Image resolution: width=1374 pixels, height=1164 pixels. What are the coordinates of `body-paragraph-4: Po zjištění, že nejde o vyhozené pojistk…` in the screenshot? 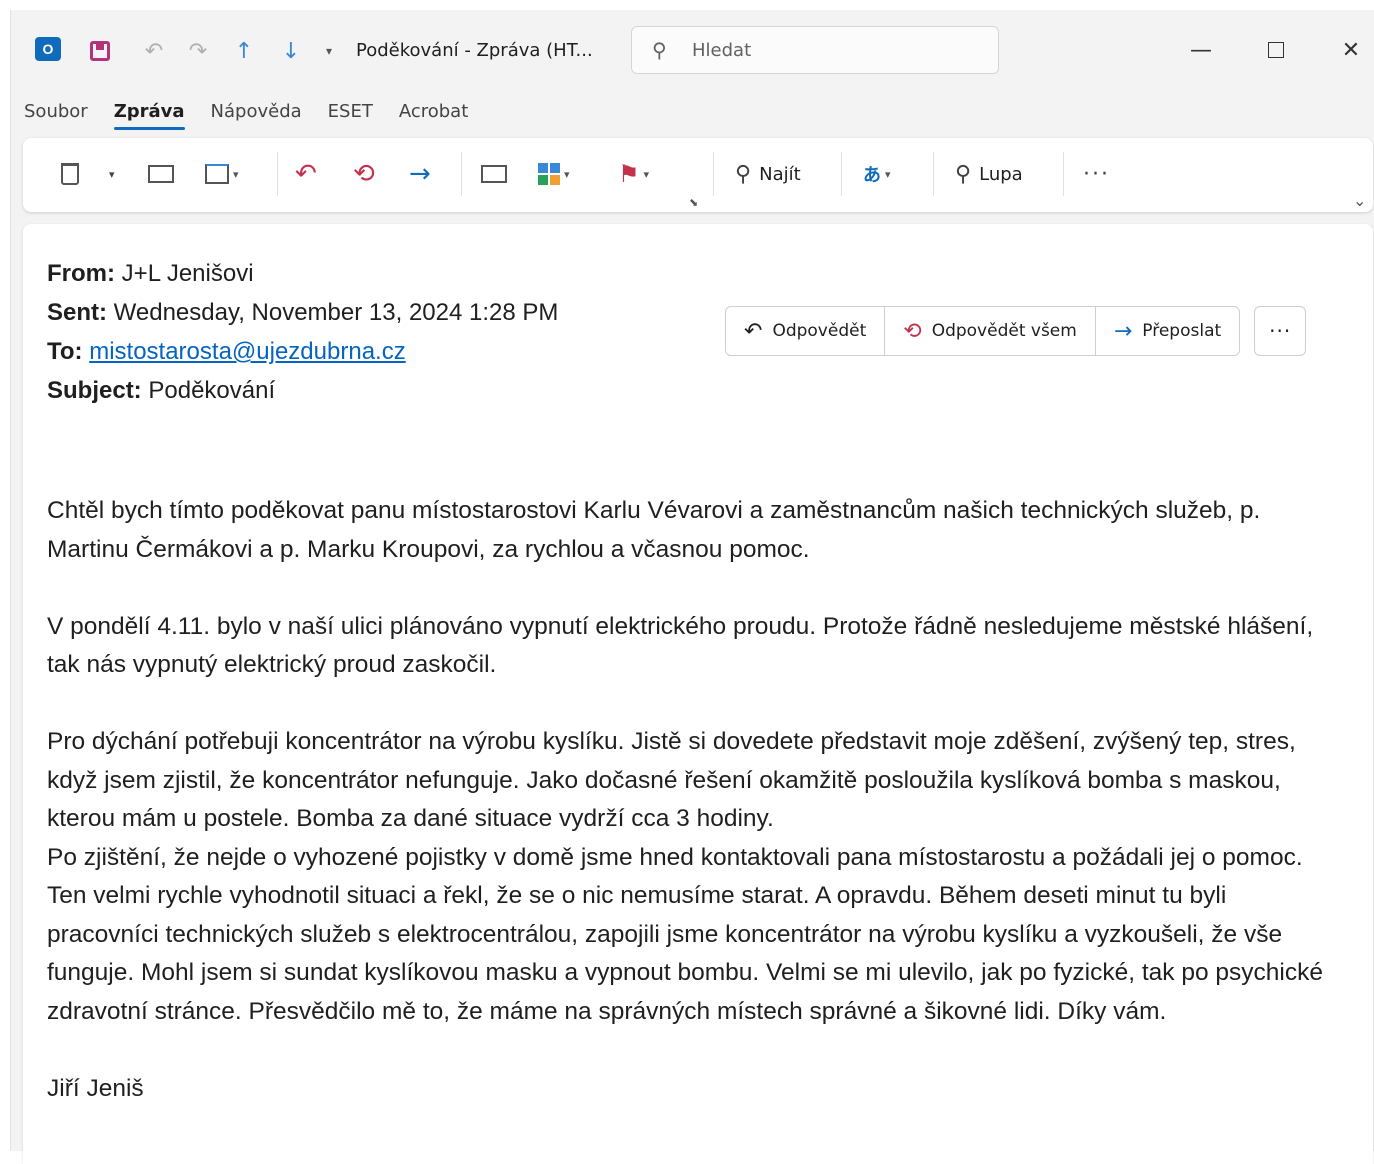 It's located at (685, 934).